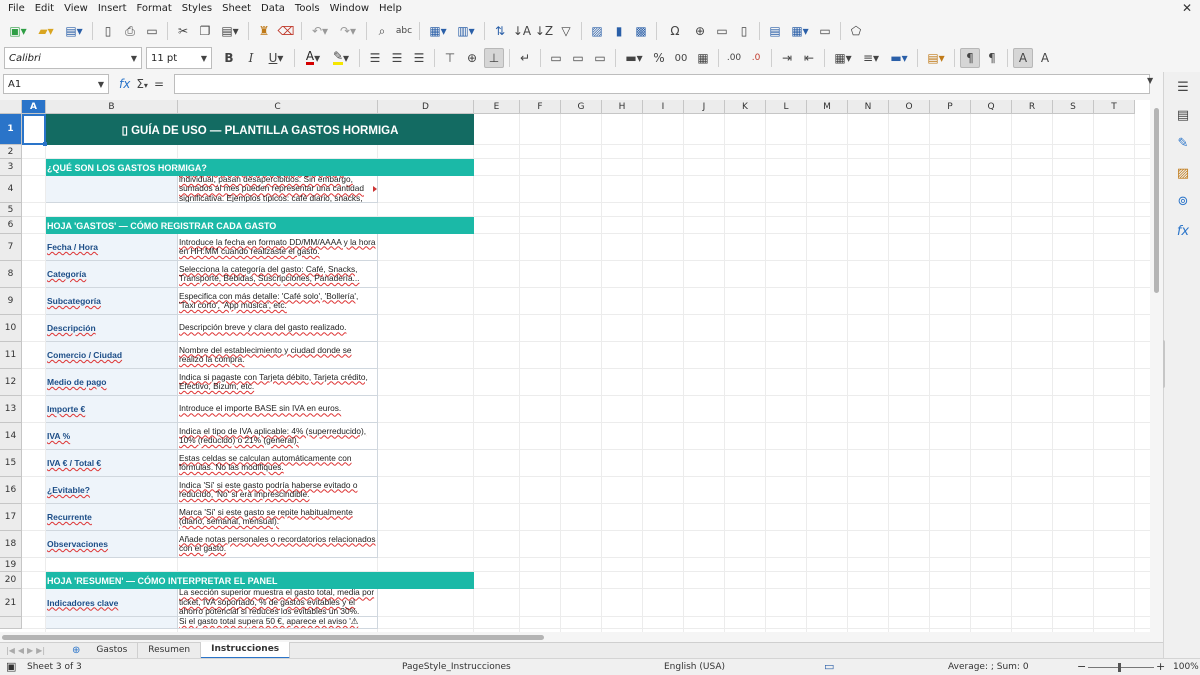 This screenshot has height=675, width=1200. I want to click on column-header-p: P, so click(950, 107).